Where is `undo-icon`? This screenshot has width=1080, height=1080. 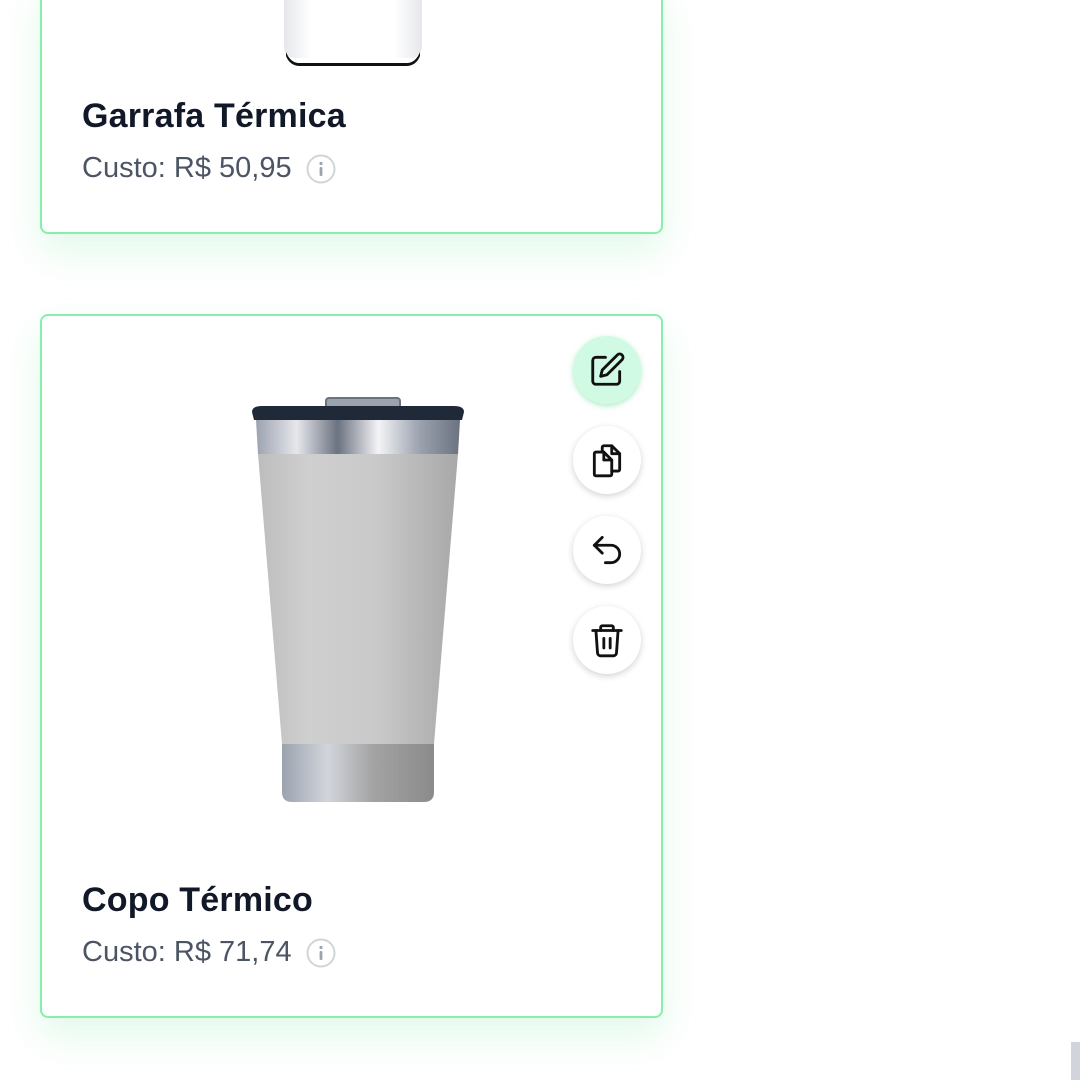
undo-icon is located at coordinates (607, 550).